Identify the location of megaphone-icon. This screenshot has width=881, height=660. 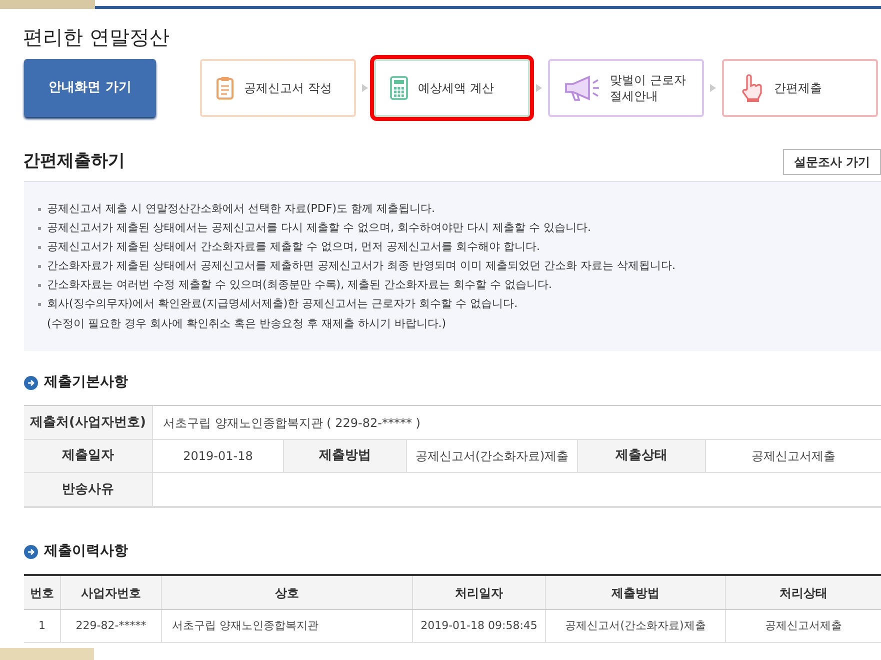
(582, 88).